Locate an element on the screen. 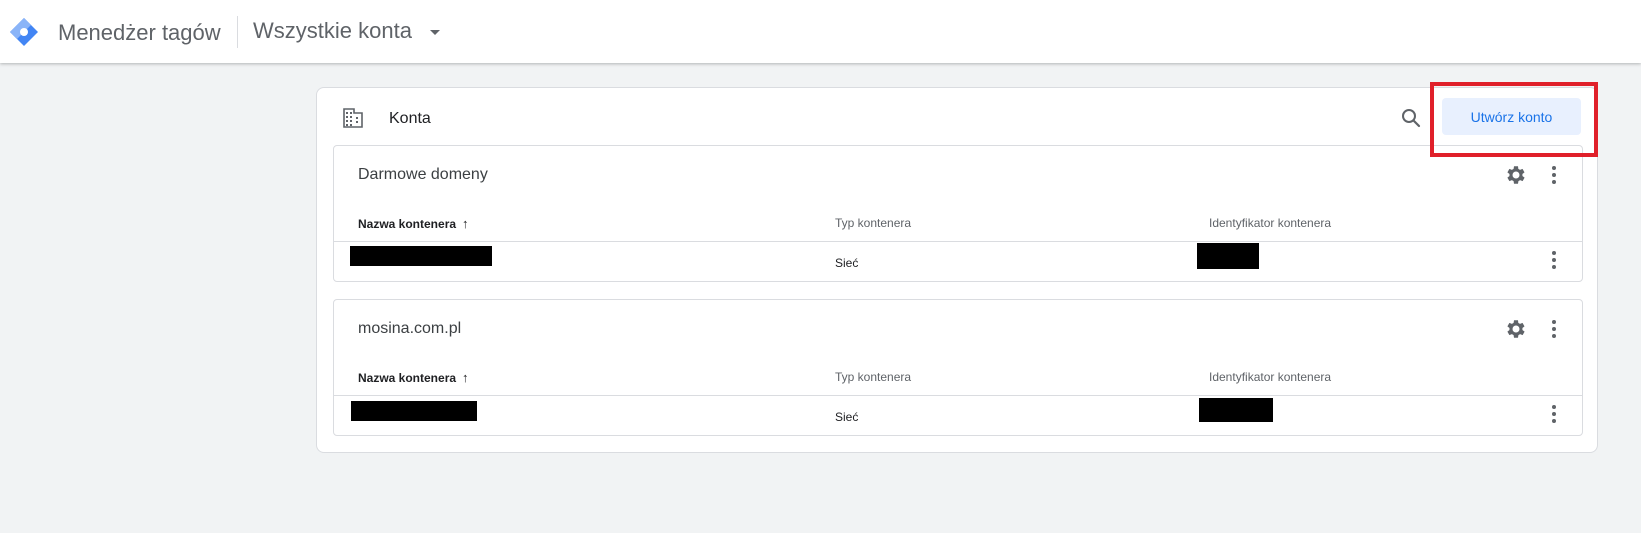 This screenshot has width=1641, height=533. top-app-bar: Menedżer tagów Wszystkie konta is located at coordinates (820, 31).